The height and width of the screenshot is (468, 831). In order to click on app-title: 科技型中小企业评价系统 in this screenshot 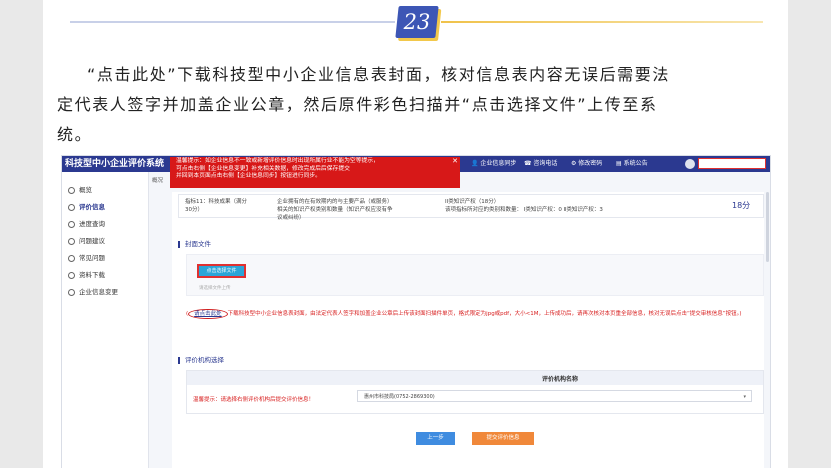, I will do `click(115, 164)`.